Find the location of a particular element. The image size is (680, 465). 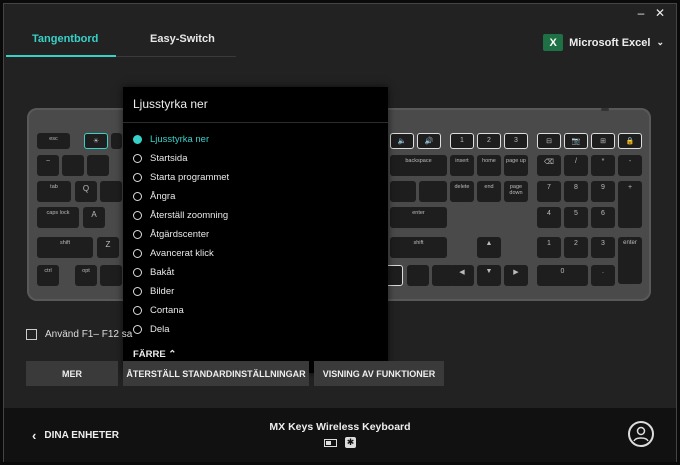

caps-lock-key: caps lock is located at coordinates (58, 217).